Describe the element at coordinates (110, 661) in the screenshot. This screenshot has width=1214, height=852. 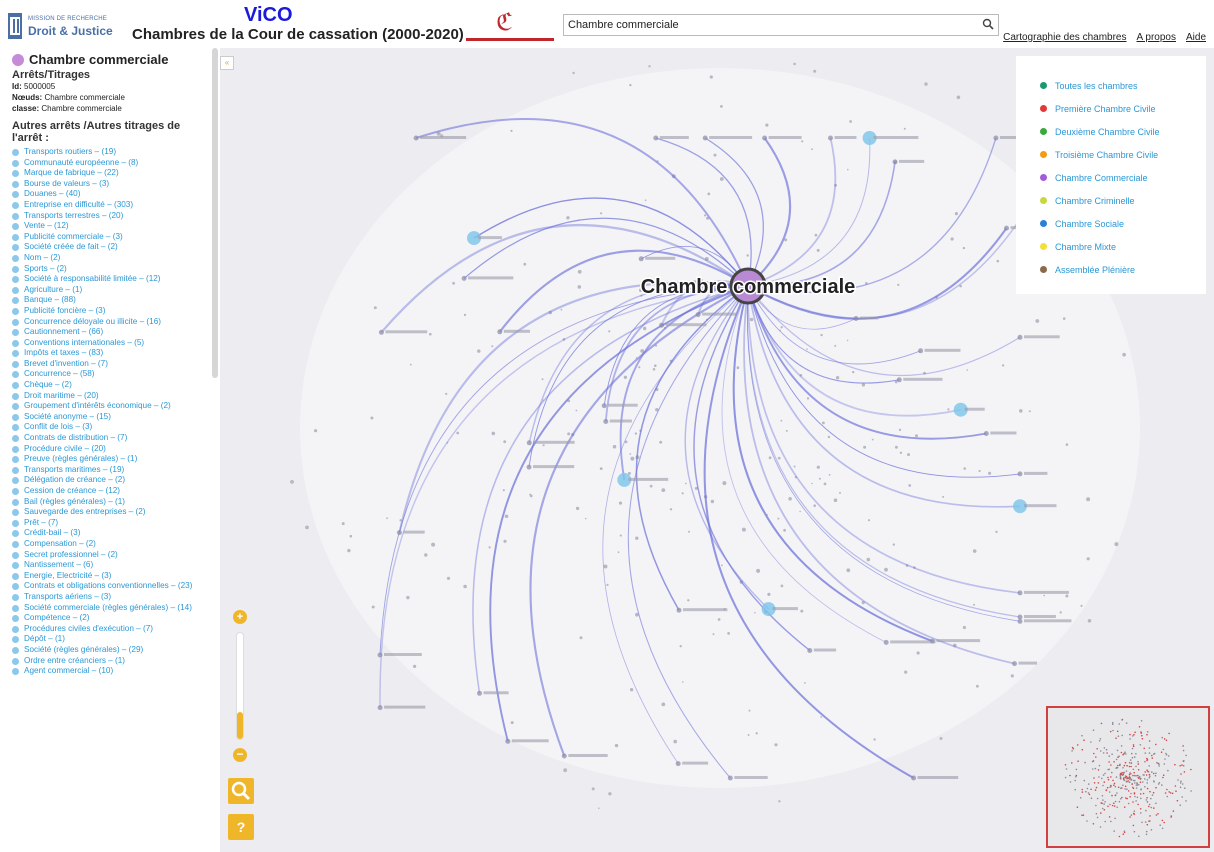
I see `topic-item: Ordre entre créanciers – (1)` at that location.